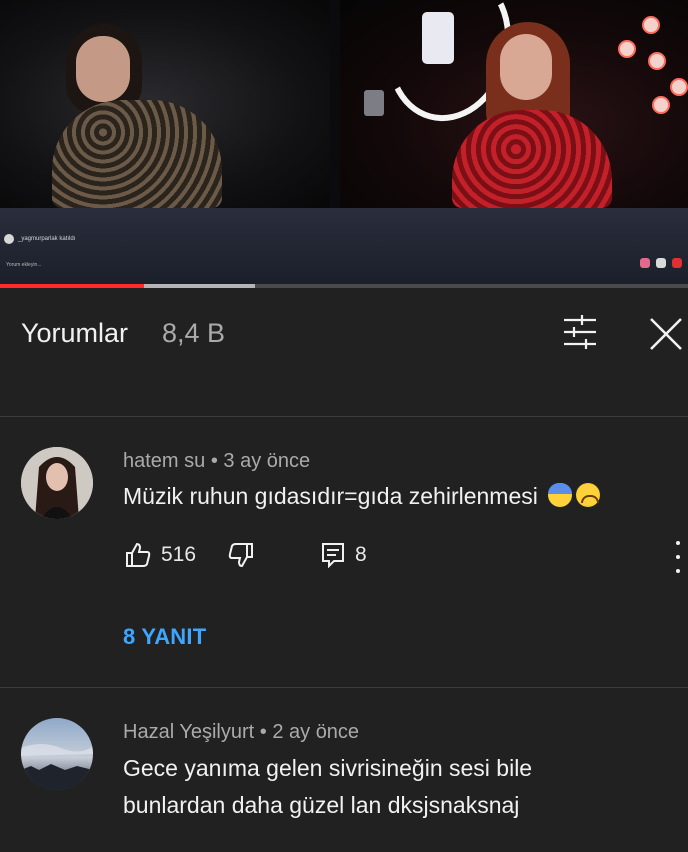 This screenshot has height=852, width=688. What do you see at coordinates (361, 554) in the screenshot?
I see `reply-count: 8` at bounding box center [361, 554].